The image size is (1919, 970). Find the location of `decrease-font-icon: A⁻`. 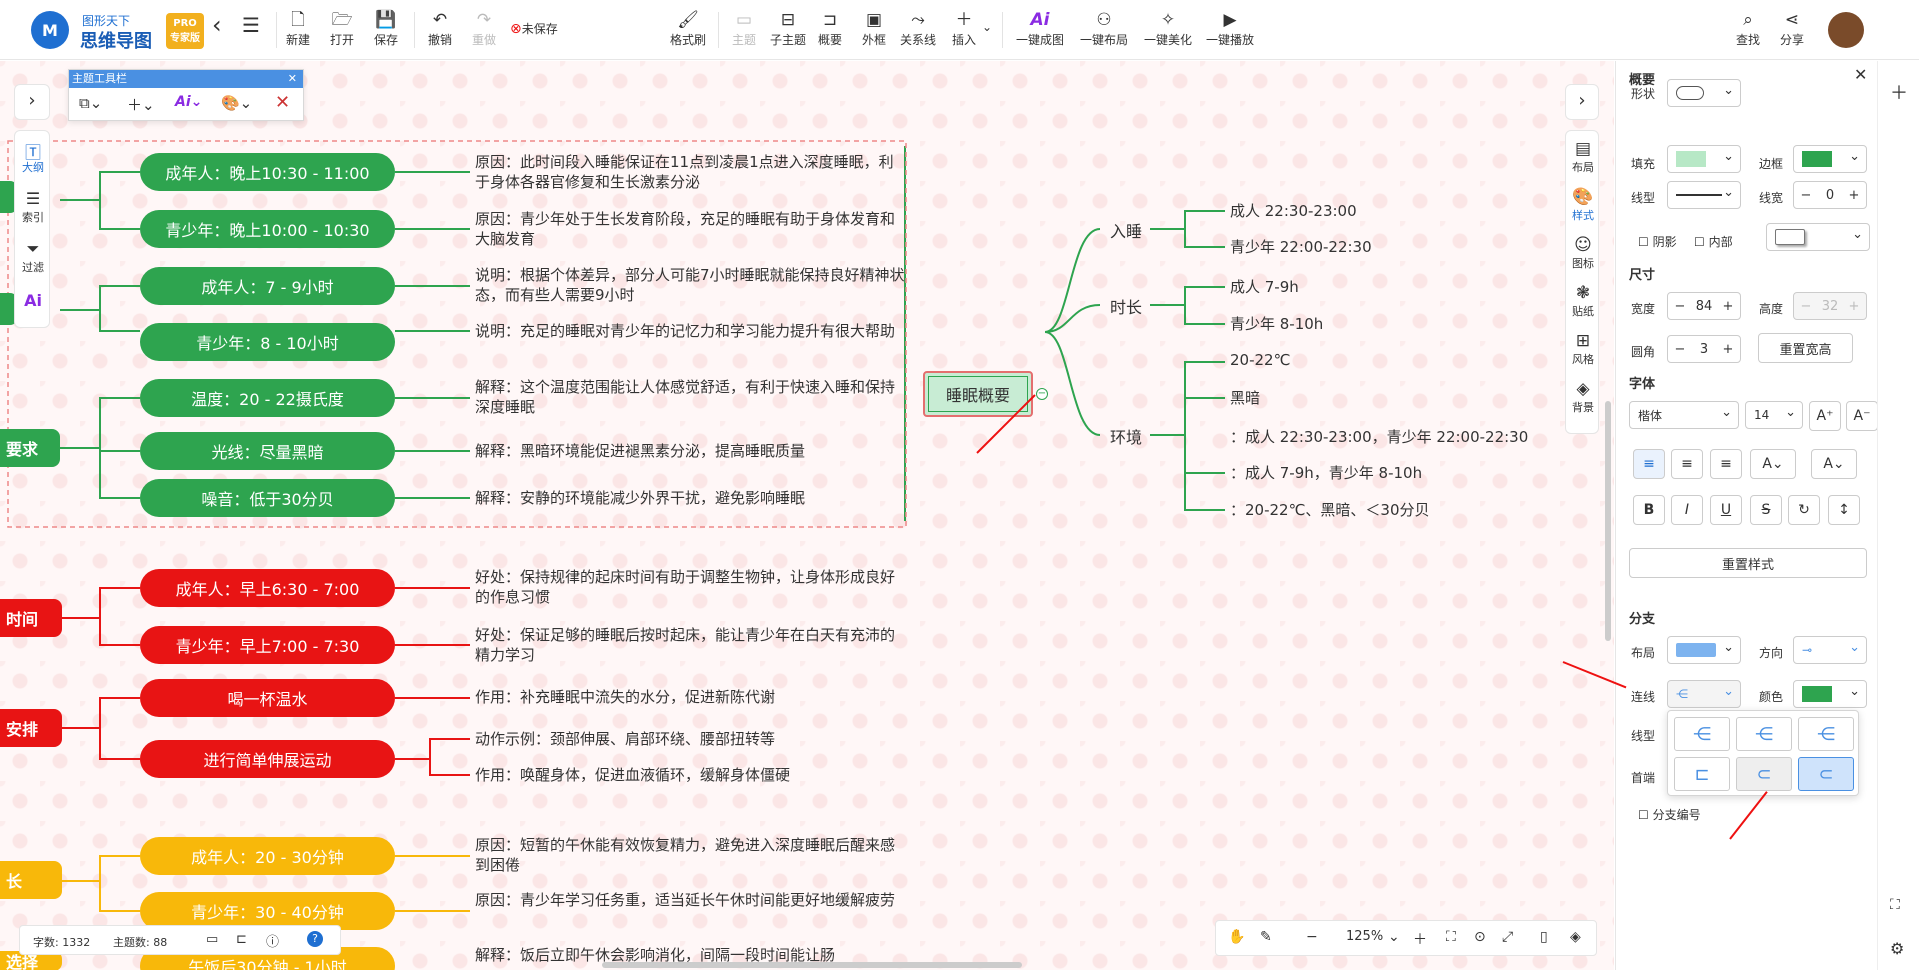

decrease-font-icon: A⁻ is located at coordinates (1862, 416).